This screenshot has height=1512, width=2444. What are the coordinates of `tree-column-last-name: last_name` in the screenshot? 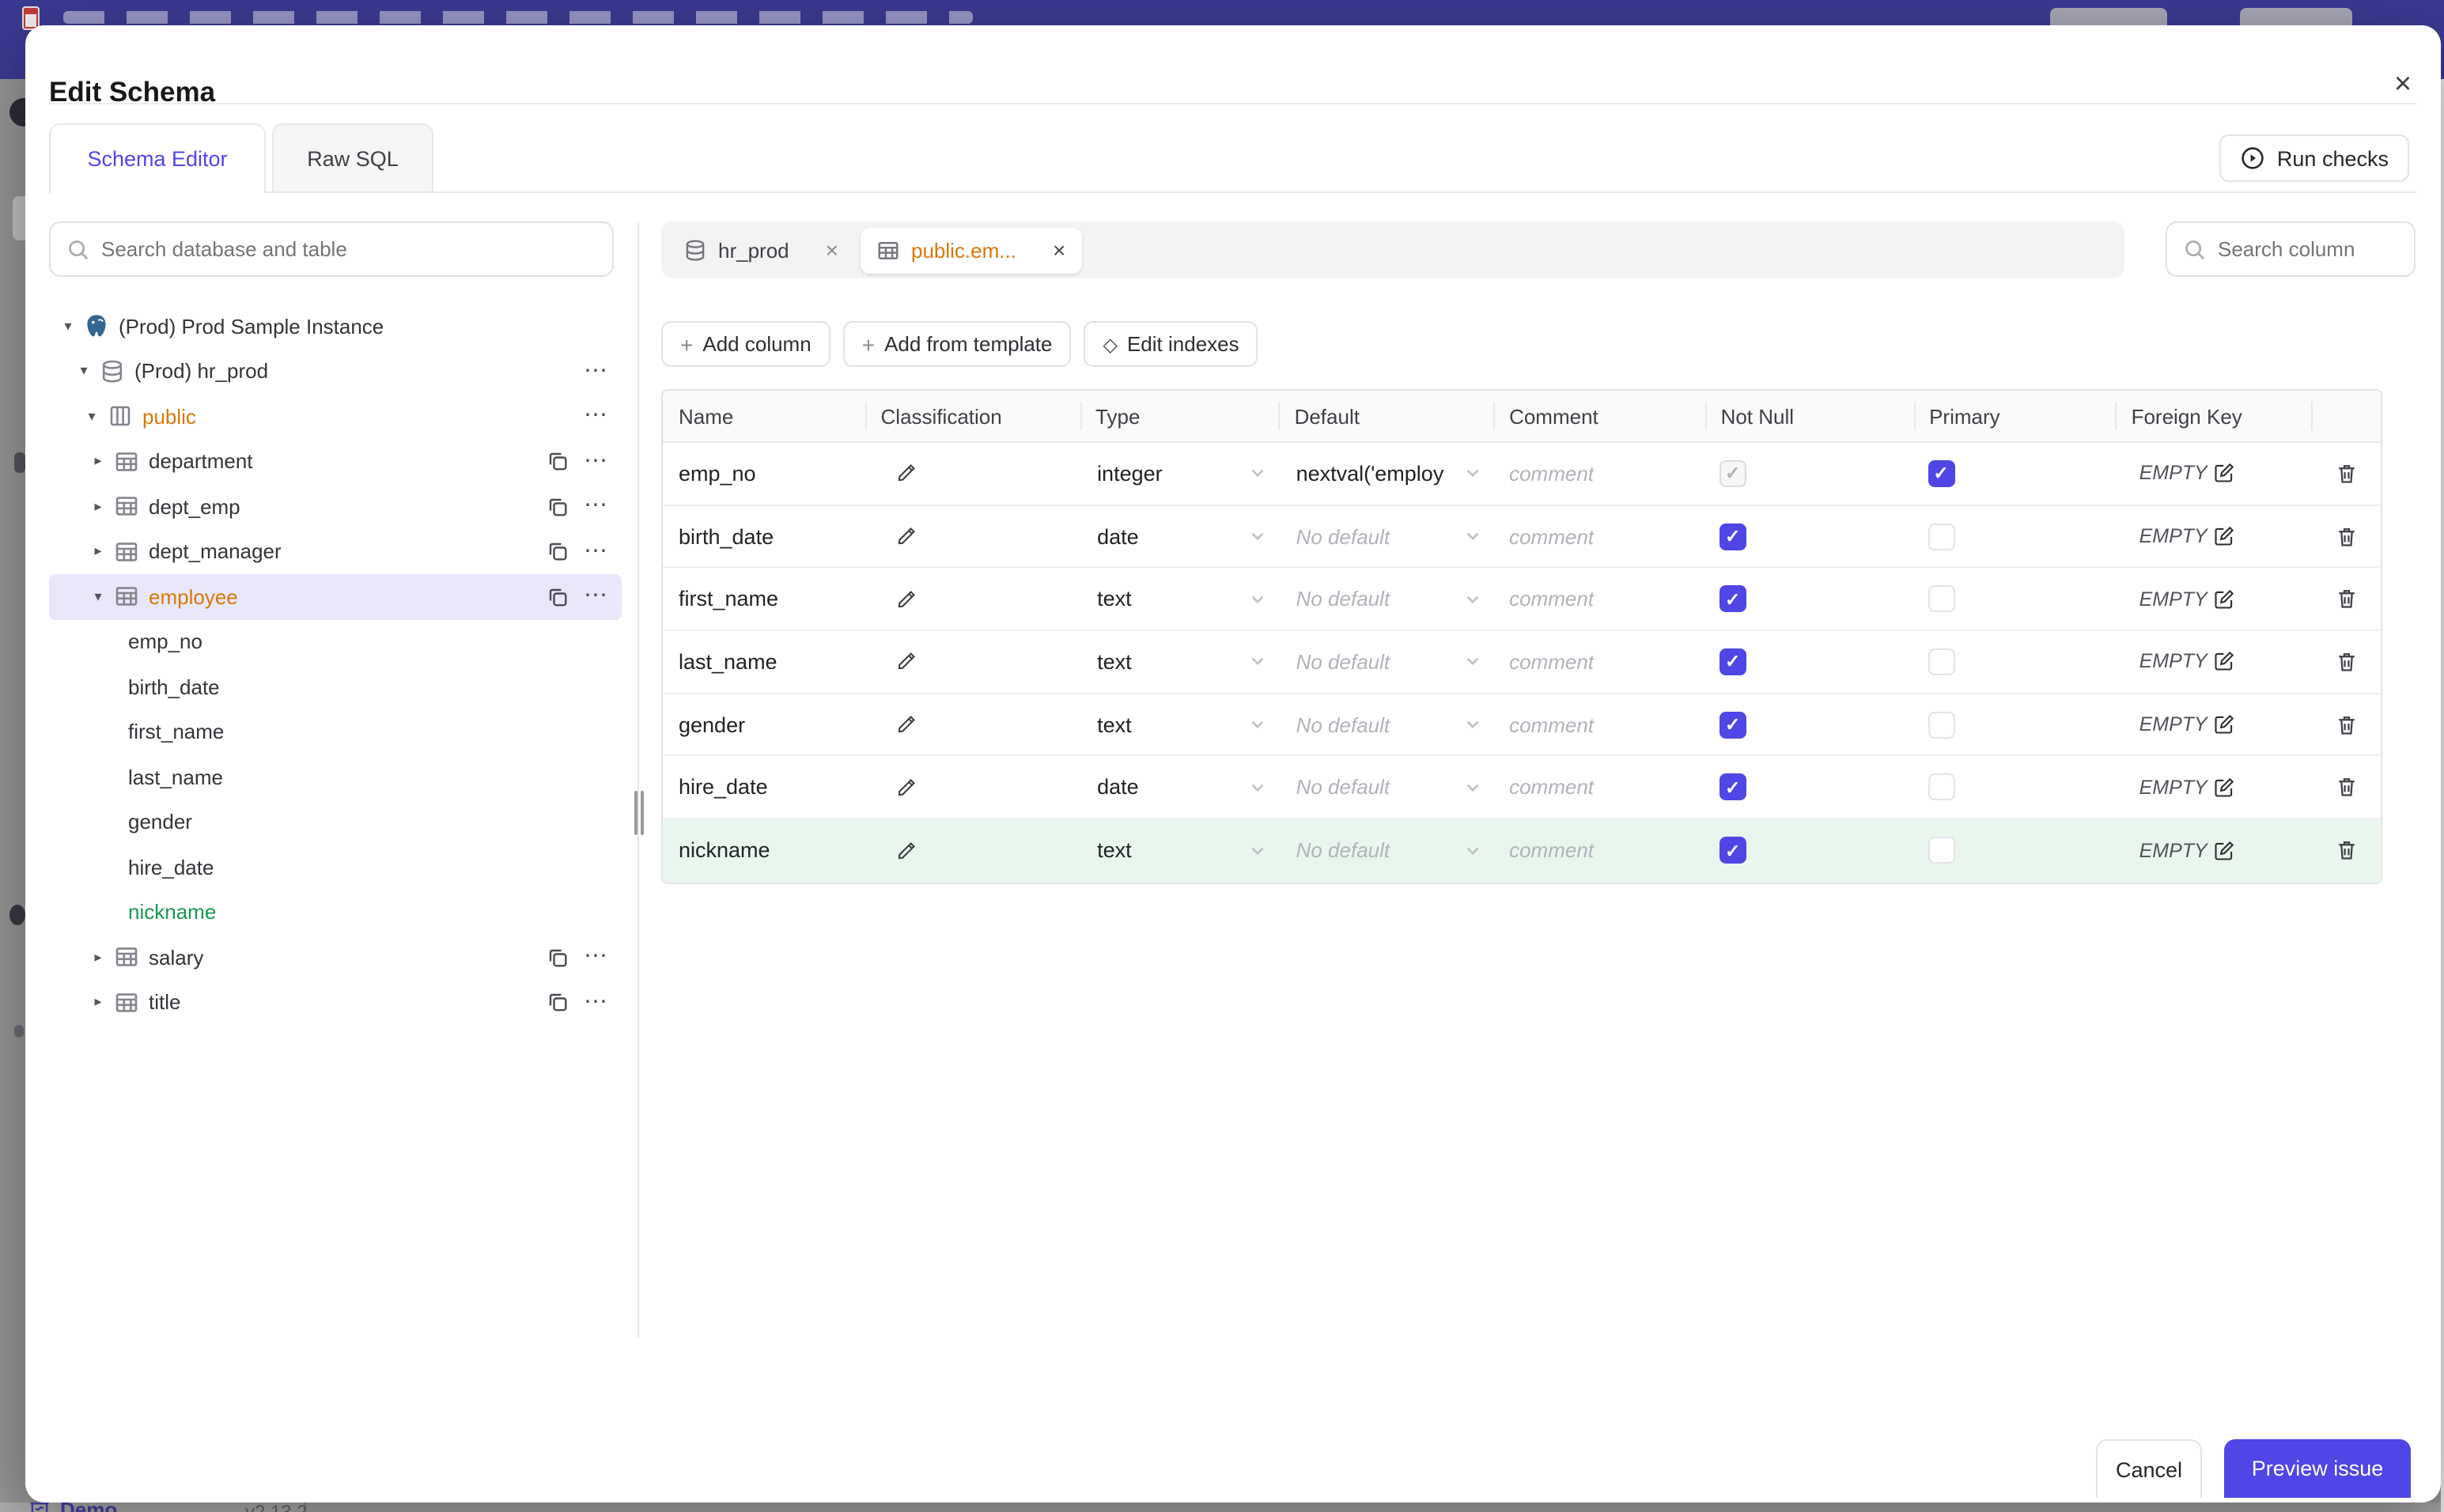 It's located at (335, 777).